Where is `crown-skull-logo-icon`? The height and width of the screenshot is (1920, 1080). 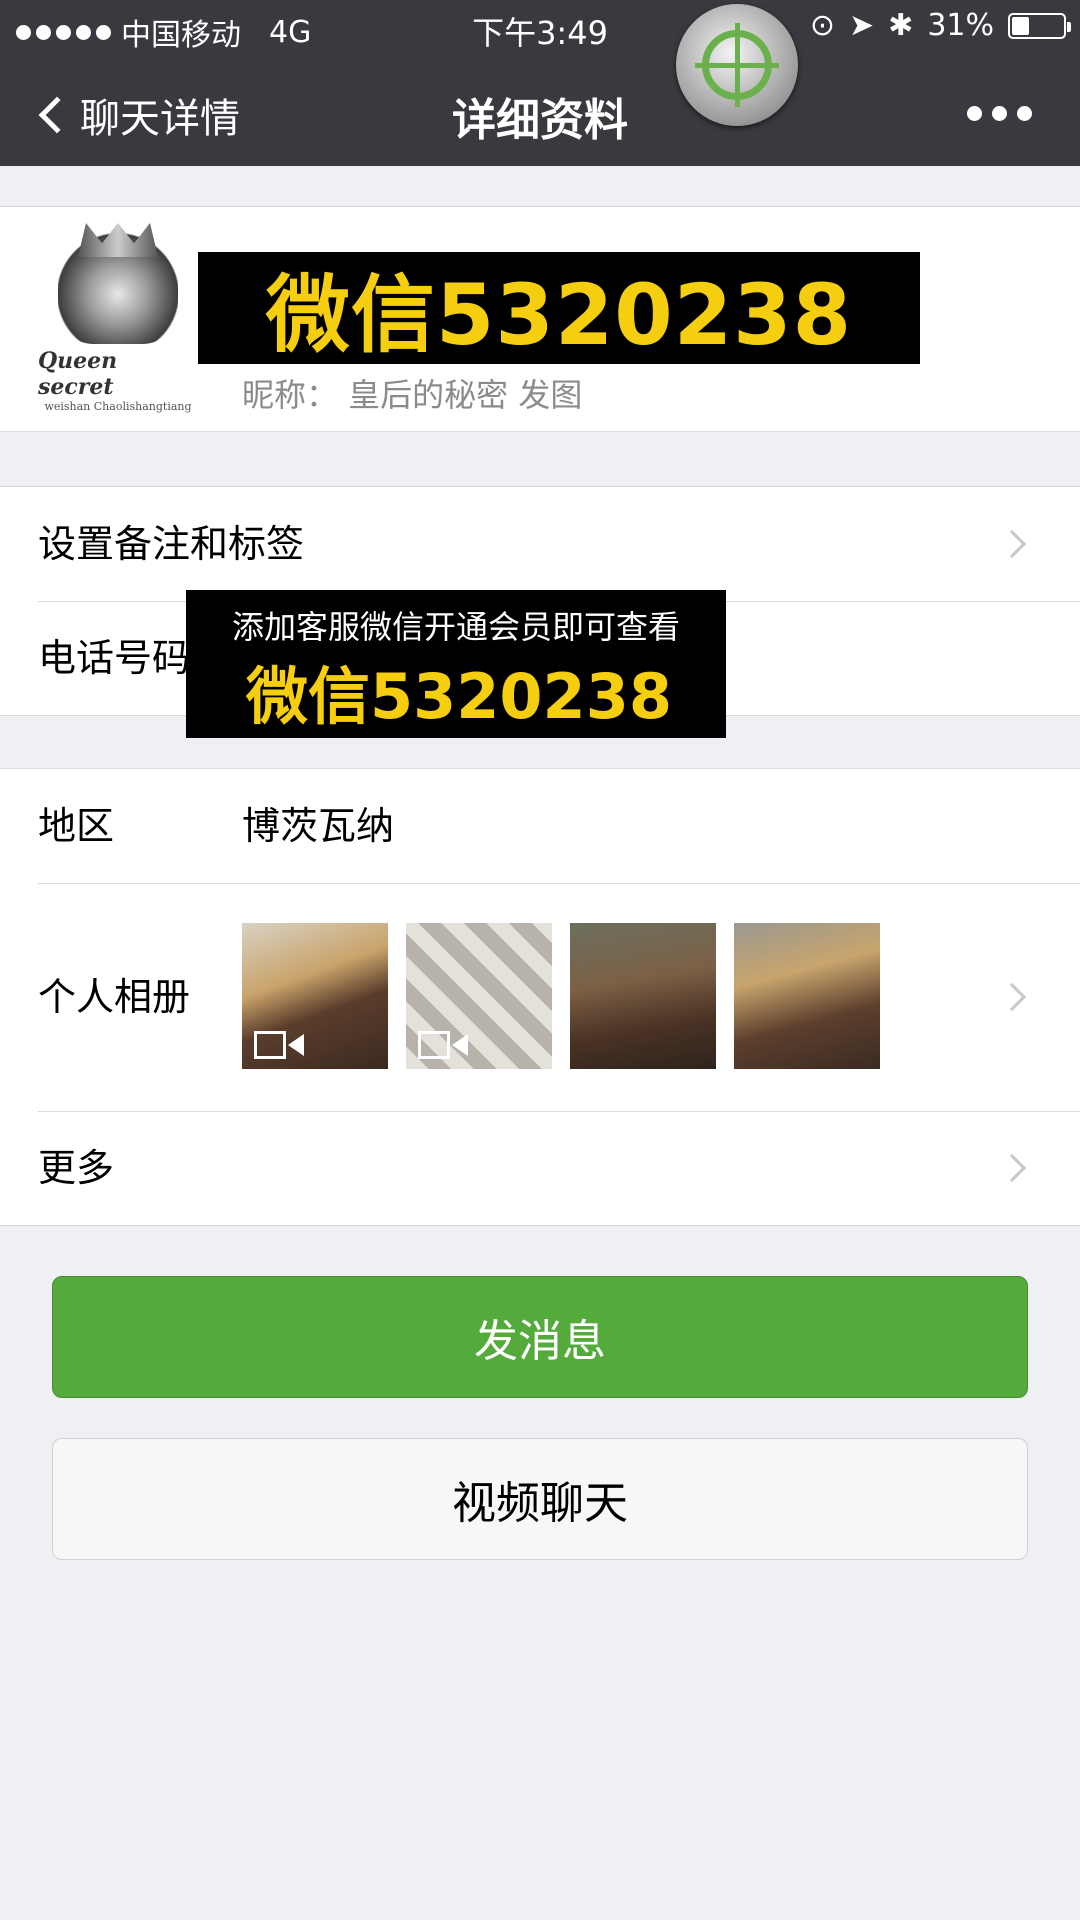
crown-skull-logo-icon is located at coordinates (118, 288).